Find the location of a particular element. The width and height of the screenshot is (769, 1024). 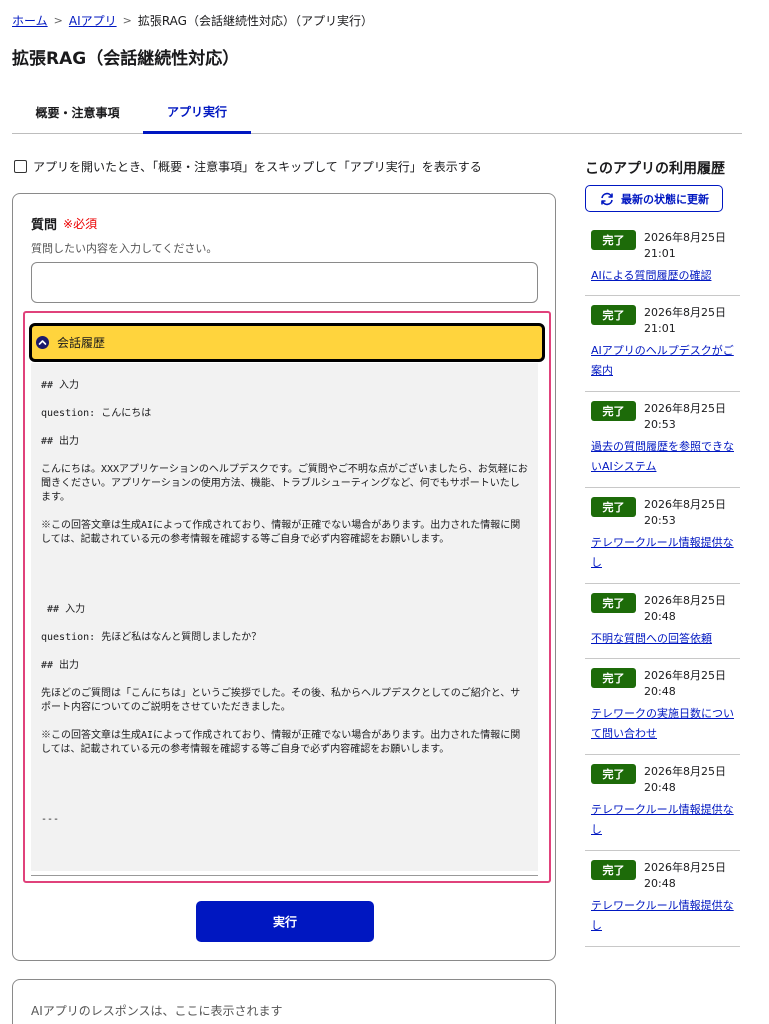

history-item: 完了 2026年8月25日 20:53 テレワークルール情報提供なし is located at coordinates (662, 538).